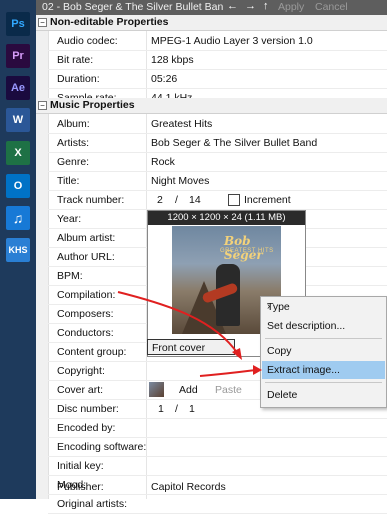 The width and height of the screenshot is (387, 514). What do you see at coordinates (92, 105) in the screenshot?
I see `section-title: Music Properties` at bounding box center [92, 105].